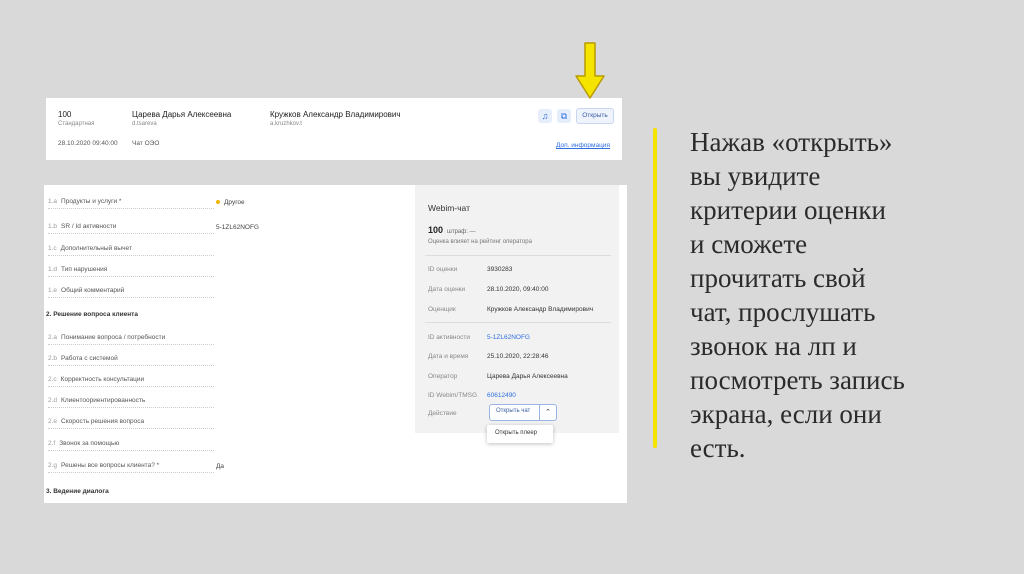 The image size is (1024, 574). What do you see at coordinates (773, 346) in the screenshot?
I see `instruction-line: звонок на лп и` at bounding box center [773, 346].